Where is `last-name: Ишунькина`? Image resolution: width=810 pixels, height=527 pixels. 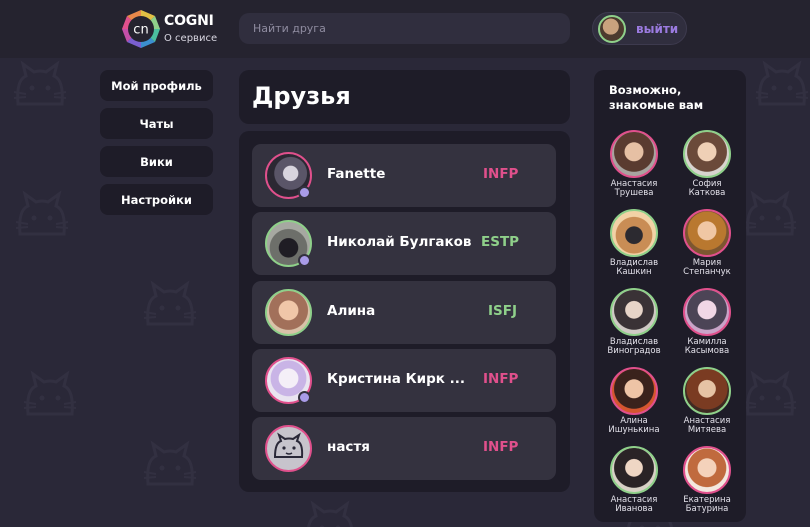
last-name: Ишунькина is located at coordinates (634, 430).